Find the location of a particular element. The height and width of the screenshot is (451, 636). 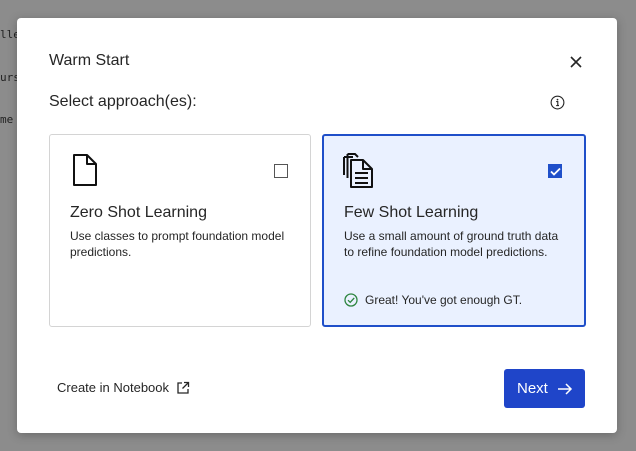

select-approach-label: Select approach(es): is located at coordinates (123, 101).